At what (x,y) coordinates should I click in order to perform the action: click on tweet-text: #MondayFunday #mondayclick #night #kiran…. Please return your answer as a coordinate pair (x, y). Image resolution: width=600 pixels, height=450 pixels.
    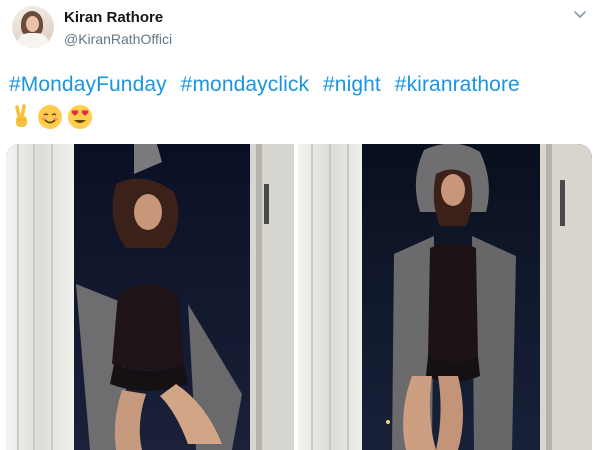
    Looking at the image, I should click on (268, 85).